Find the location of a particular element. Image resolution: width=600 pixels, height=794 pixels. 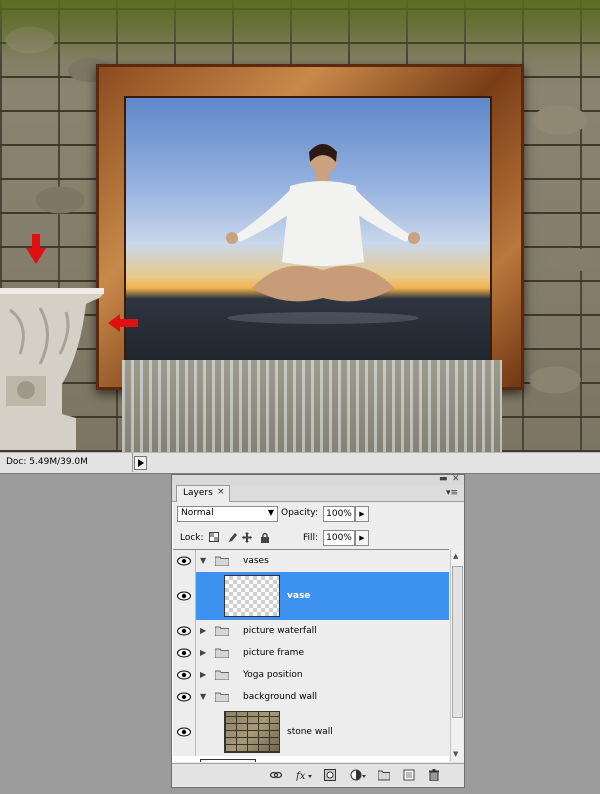

lock-move-icon is located at coordinates (247, 537).